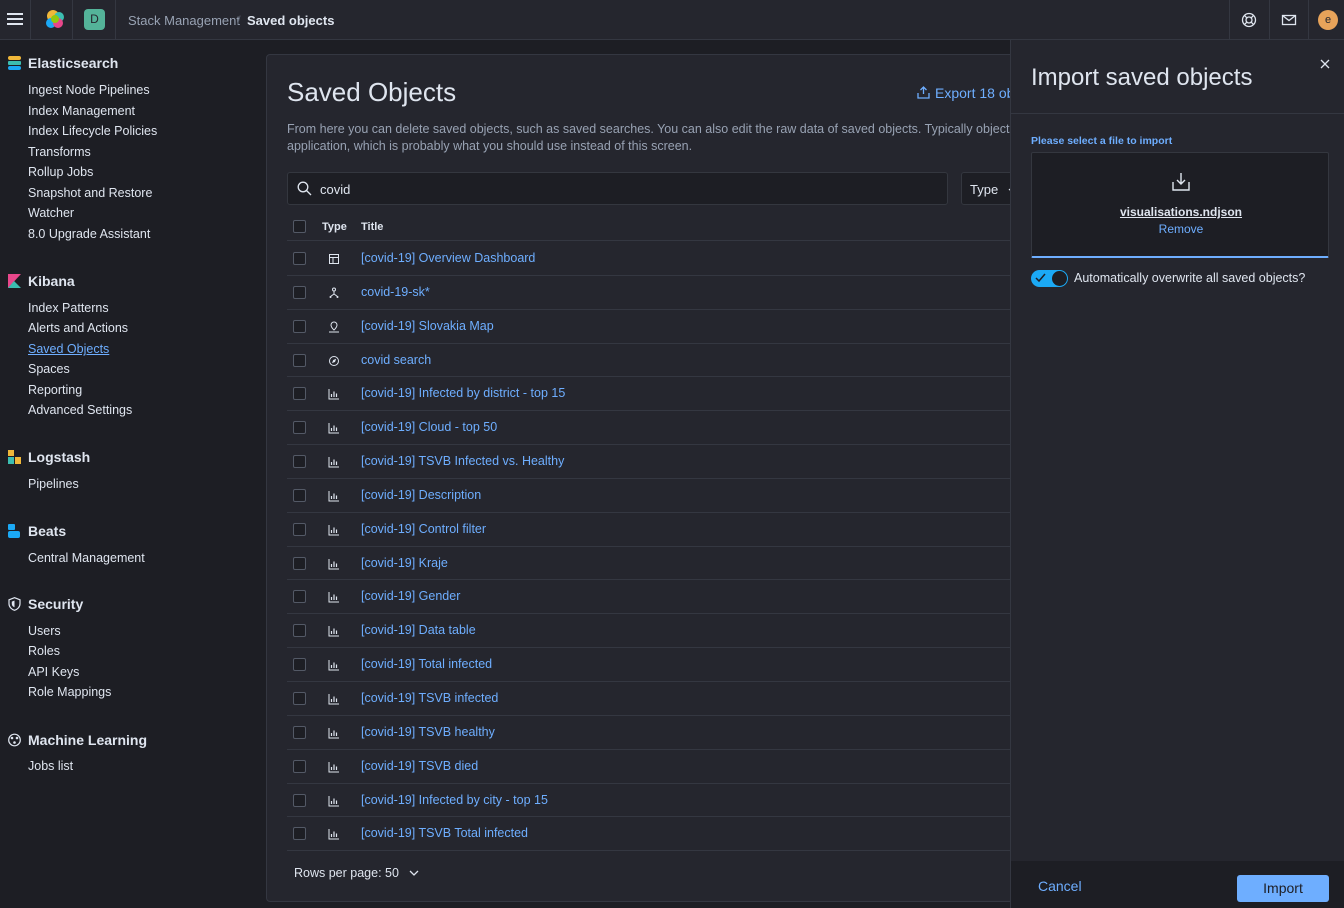 Image resolution: width=1344 pixels, height=908 pixels. What do you see at coordinates (92, 131) in the screenshot?
I see `sidebar-item-index-lifecycle-policies: Index Lifecycle Policies` at bounding box center [92, 131].